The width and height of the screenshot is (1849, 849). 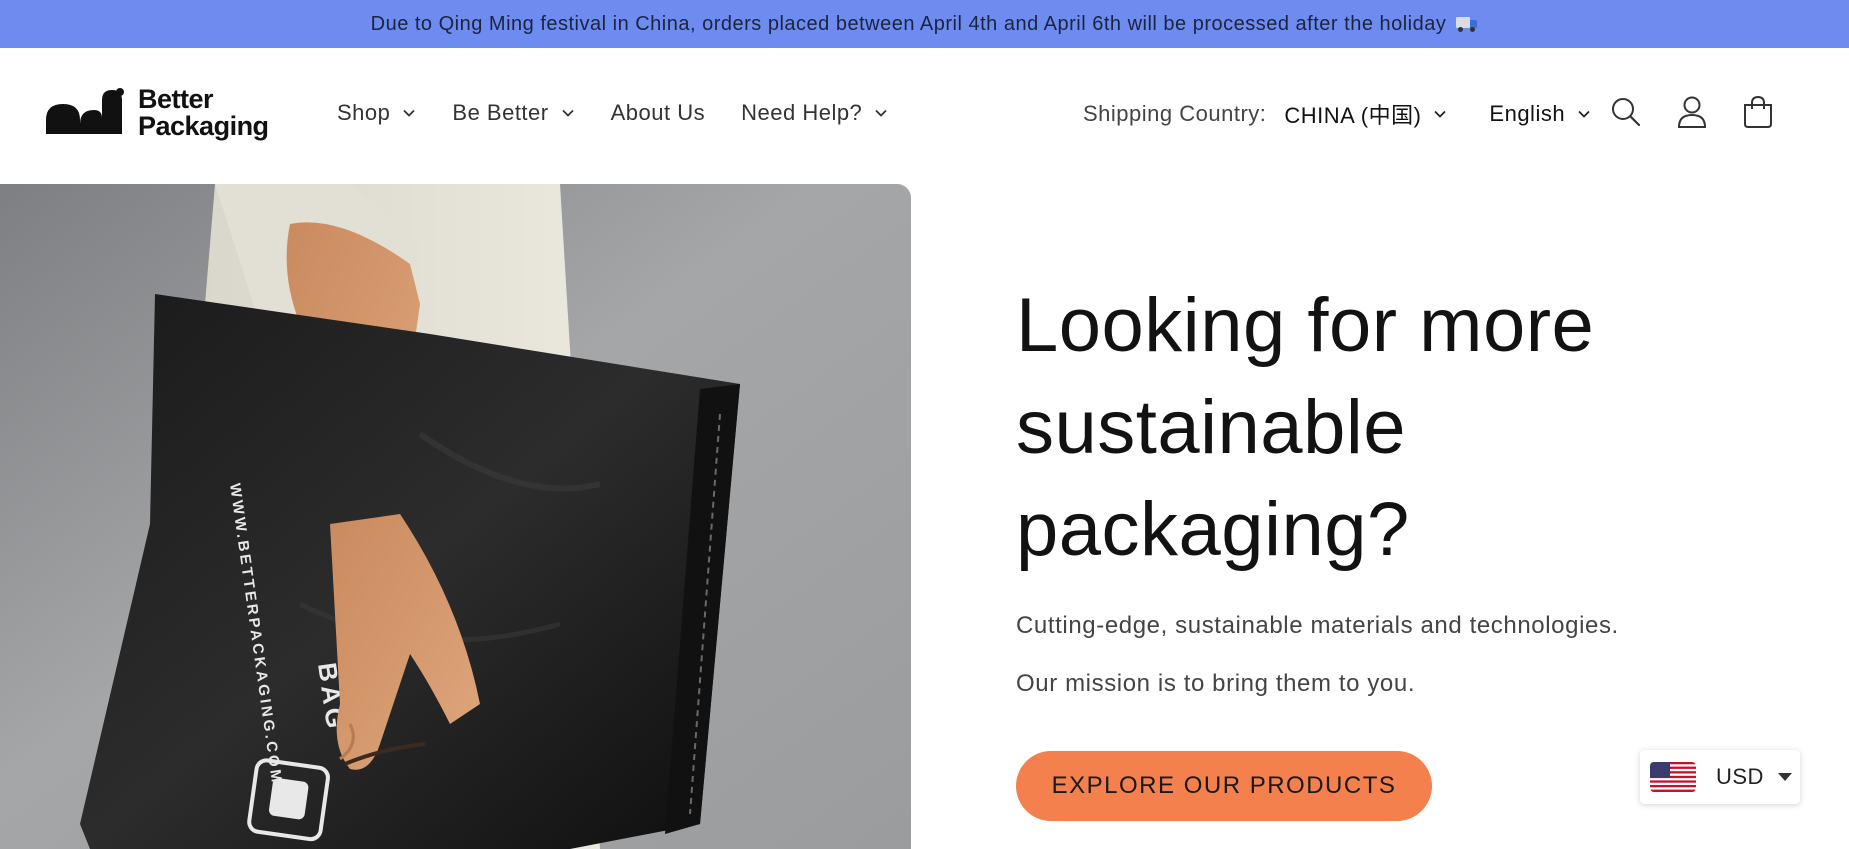 I want to click on nav-shop-label: Shop, so click(x=364, y=112).